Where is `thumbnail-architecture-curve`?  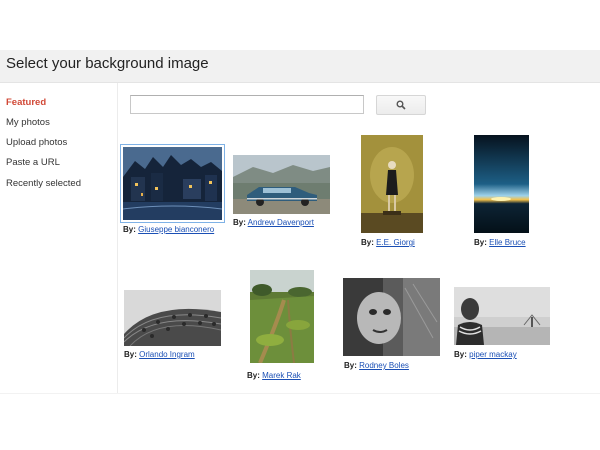
thumbnail-architecture-curve is located at coordinates (172, 318).